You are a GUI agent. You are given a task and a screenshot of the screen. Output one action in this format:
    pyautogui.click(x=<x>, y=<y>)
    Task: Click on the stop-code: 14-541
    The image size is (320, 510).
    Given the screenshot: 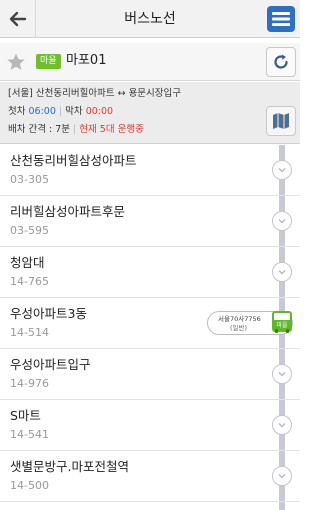 What is the action you would take?
    pyautogui.click(x=29, y=434)
    